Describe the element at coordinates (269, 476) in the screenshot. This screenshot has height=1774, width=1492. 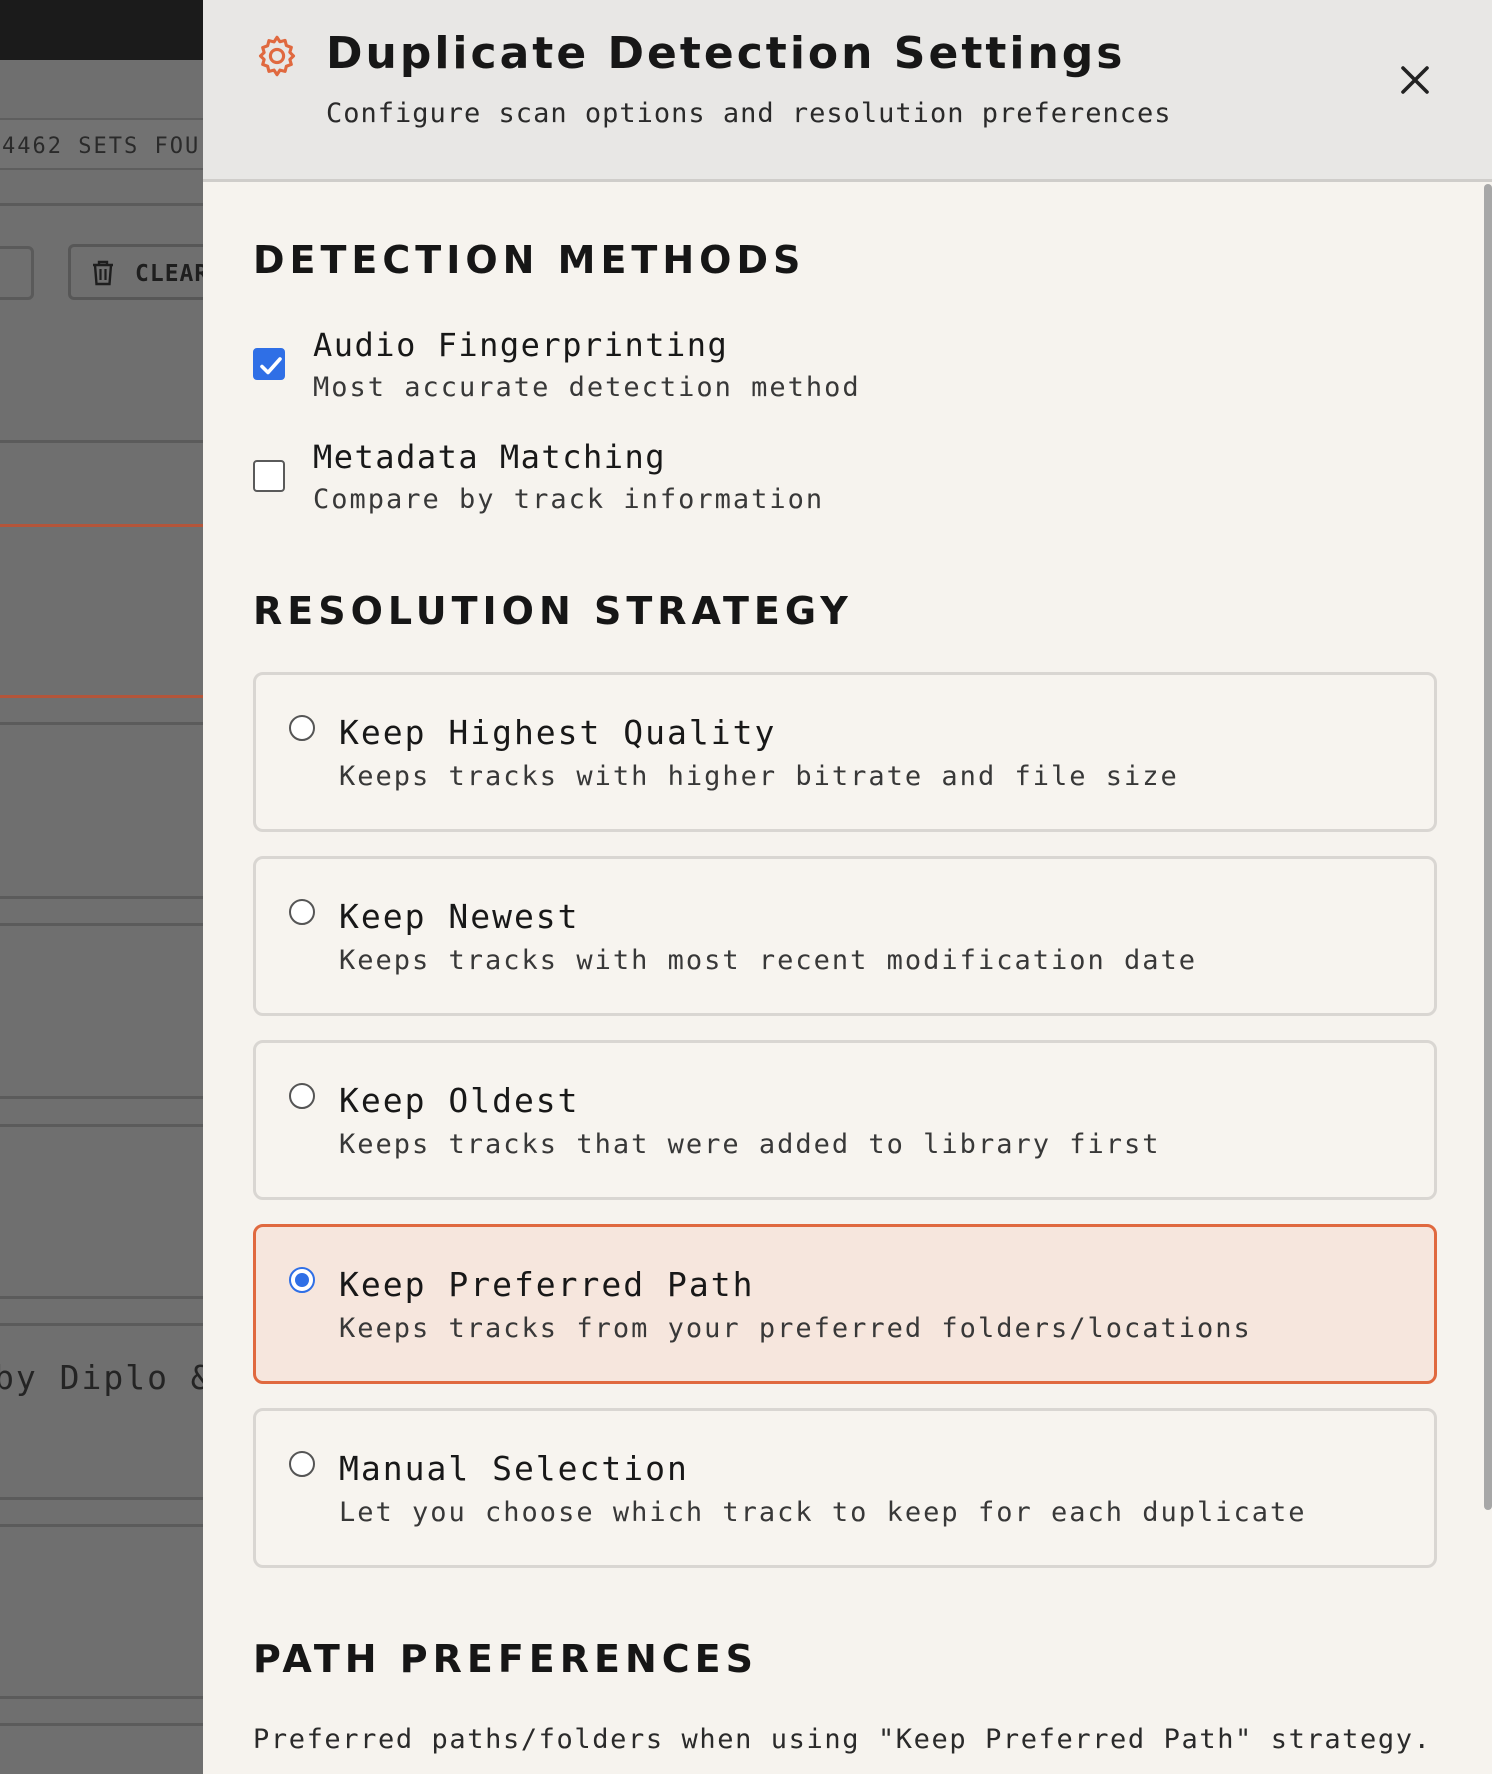
I see `metadata-matching-checkbox` at that location.